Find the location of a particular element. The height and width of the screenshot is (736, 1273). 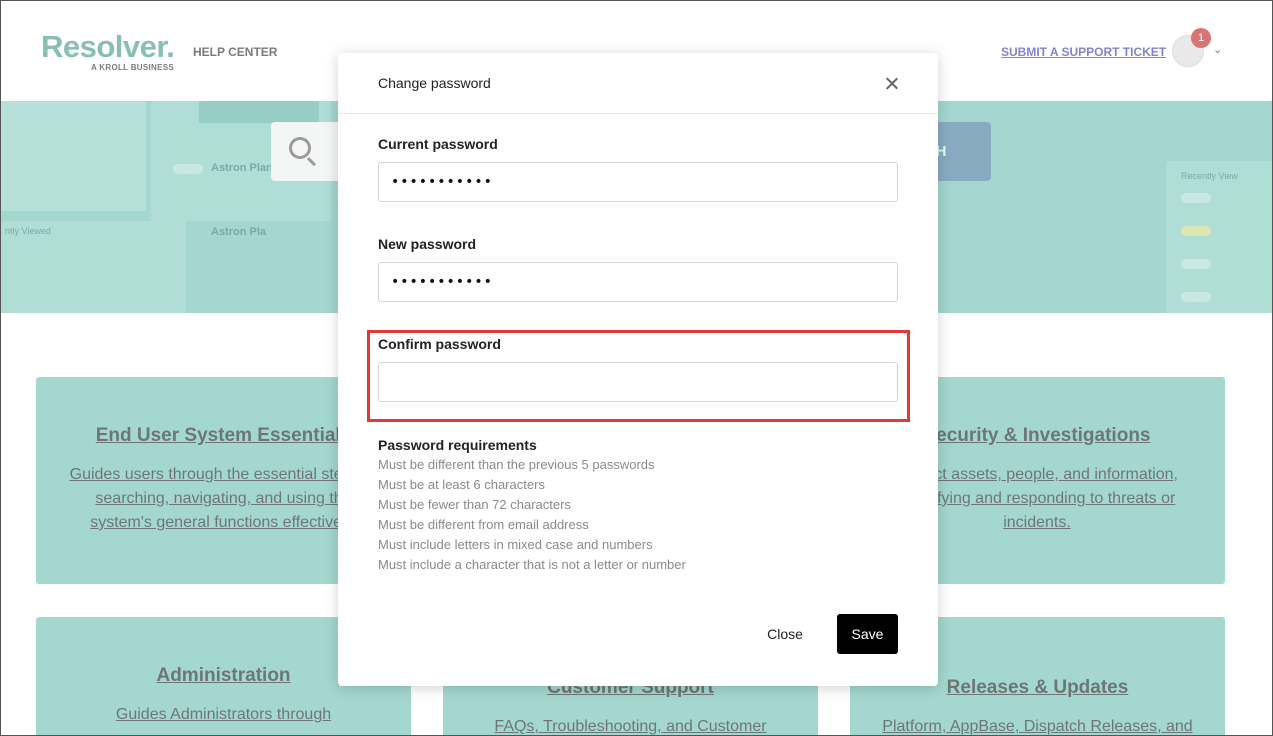

requirement-item: Must be at least 6 characters is located at coordinates (461, 484).